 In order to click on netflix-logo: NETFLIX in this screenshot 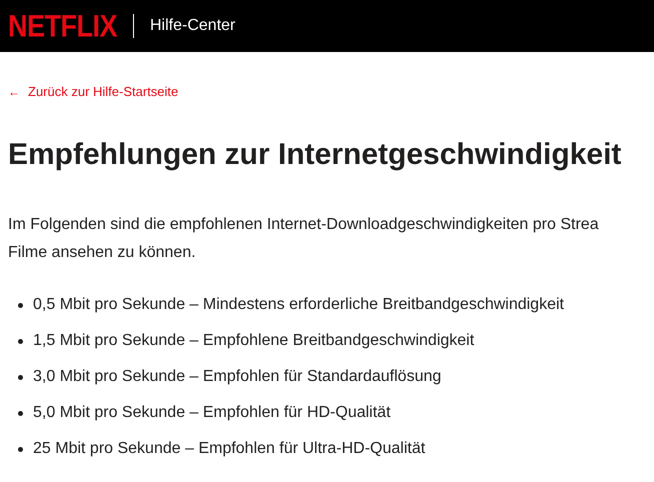, I will do `click(62, 26)`.